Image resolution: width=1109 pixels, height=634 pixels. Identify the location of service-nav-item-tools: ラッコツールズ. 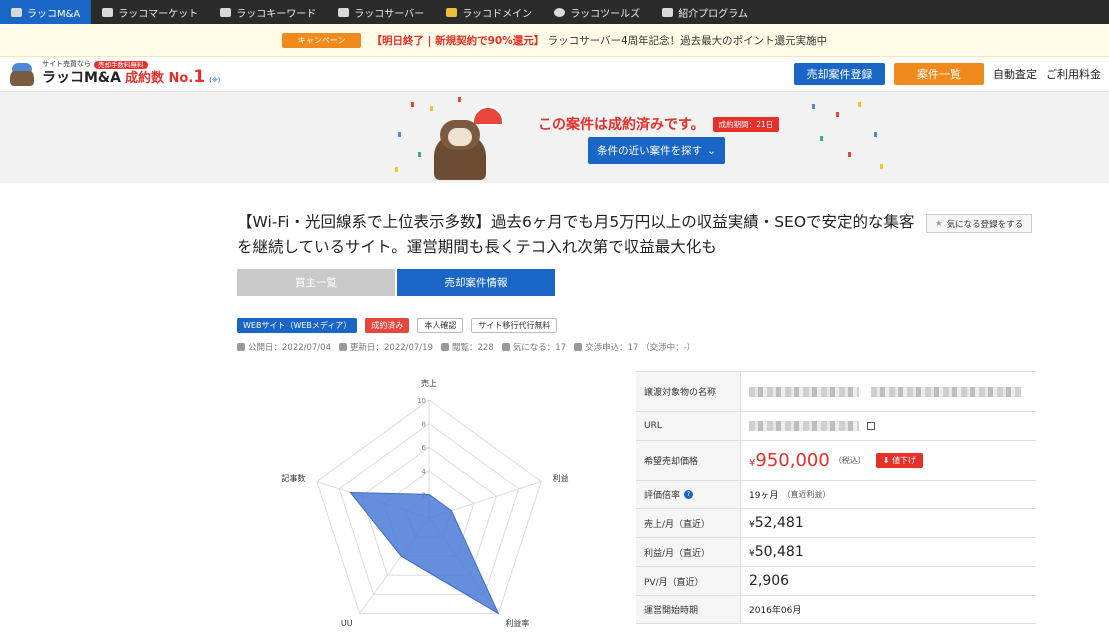
(597, 12).